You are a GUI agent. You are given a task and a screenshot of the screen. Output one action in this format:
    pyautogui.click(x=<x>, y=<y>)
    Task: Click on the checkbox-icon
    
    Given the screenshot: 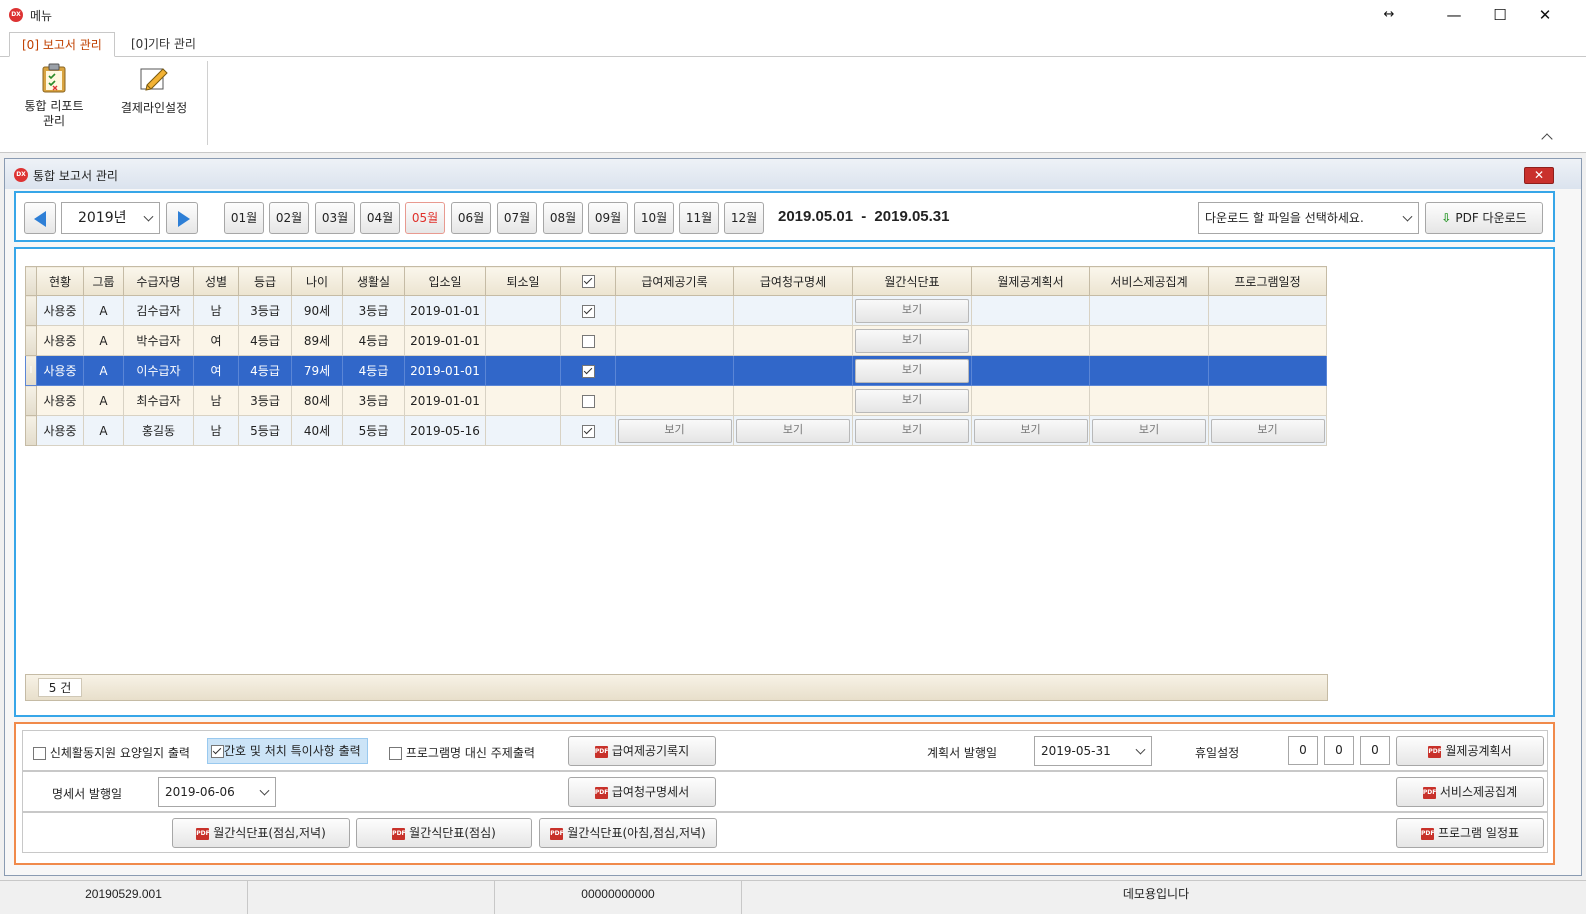 What is the action you would take?
    pyautogui.click(x=39, y=753)
    